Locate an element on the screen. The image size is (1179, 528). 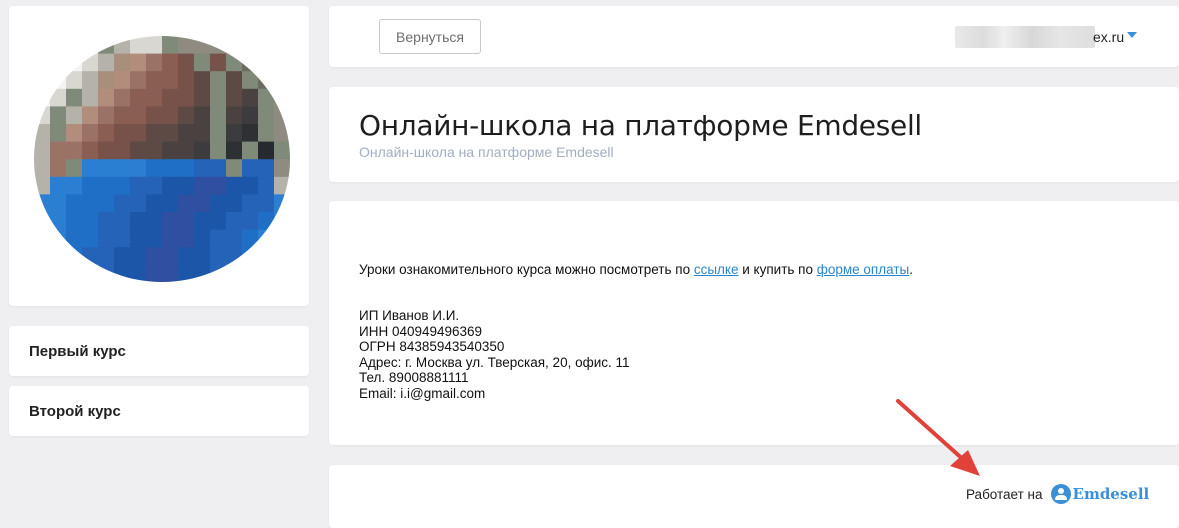
avatar-pixelated-image is located at coordinates (162, 159).